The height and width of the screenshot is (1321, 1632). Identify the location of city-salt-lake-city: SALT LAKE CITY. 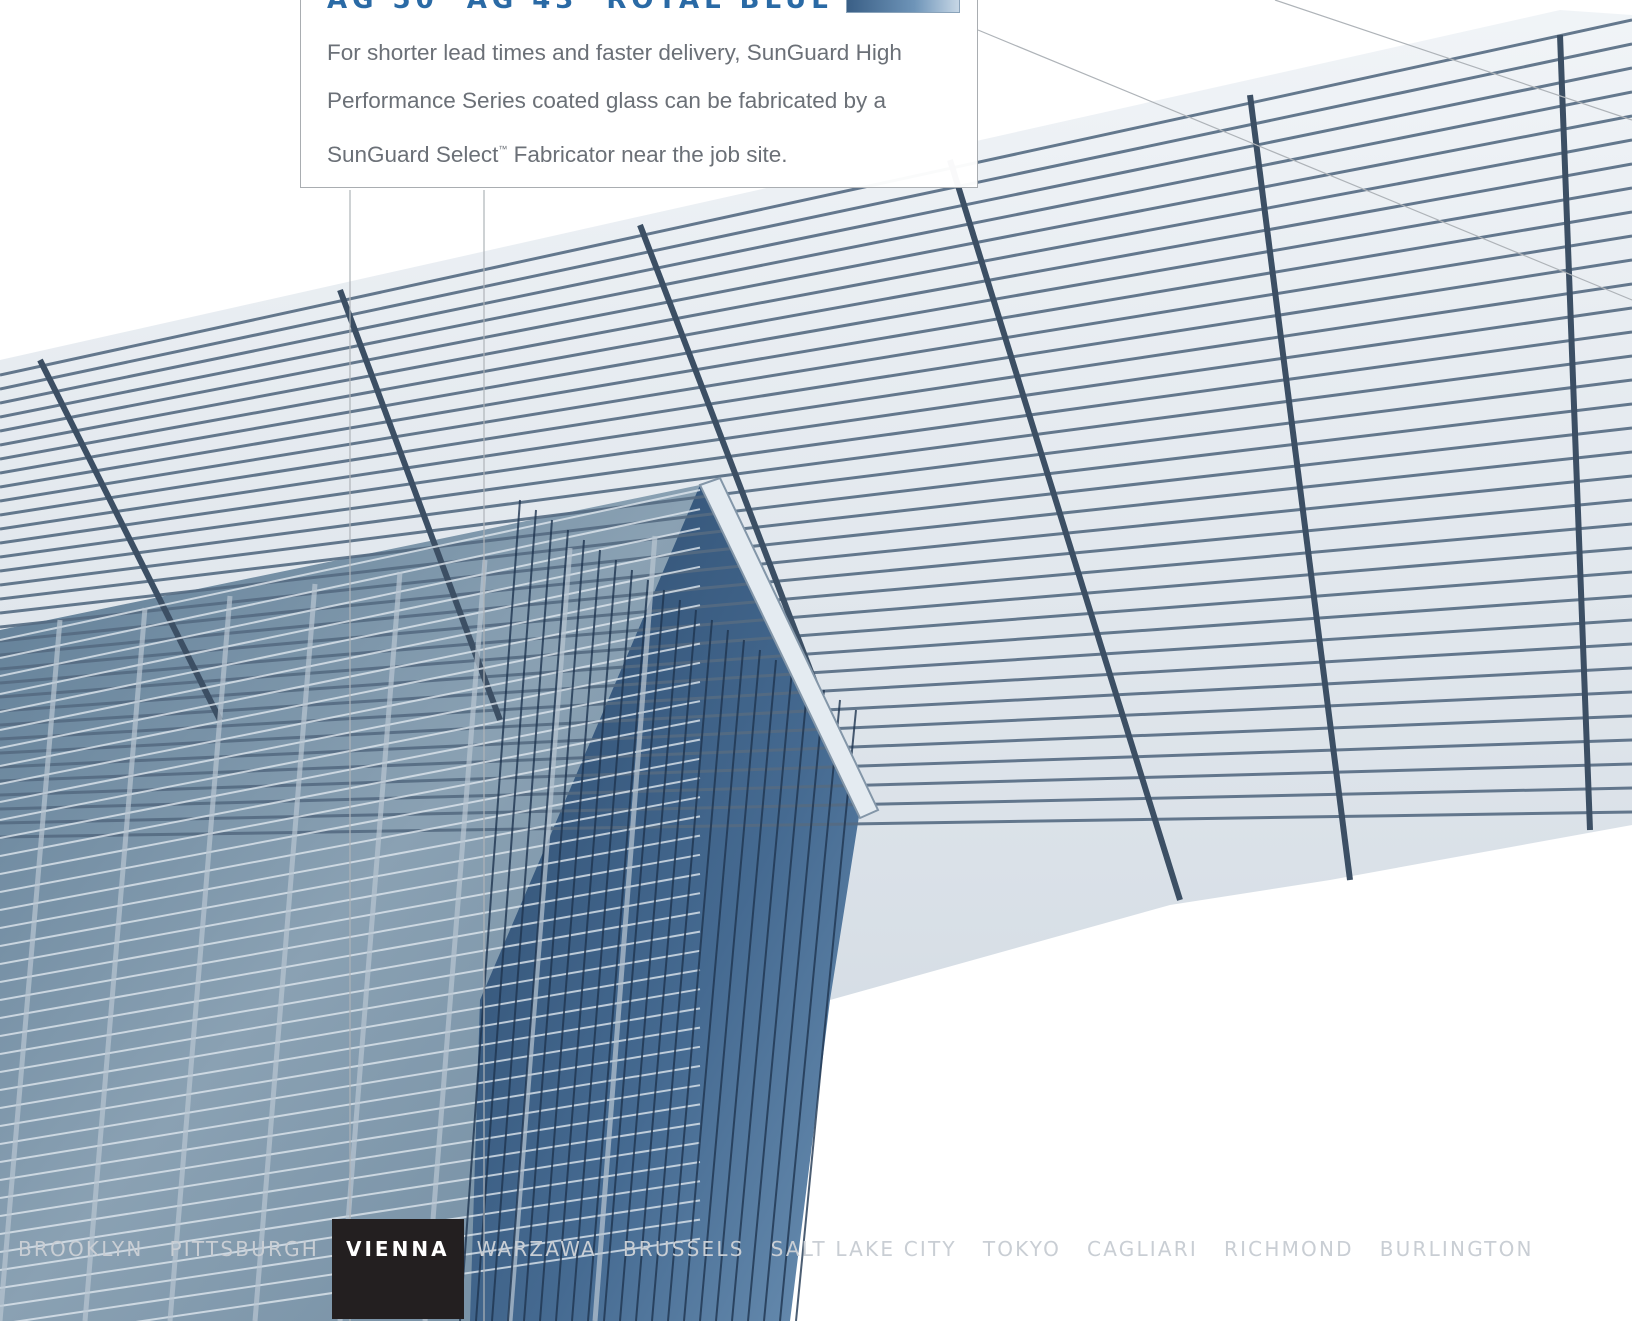
(864, 1249).